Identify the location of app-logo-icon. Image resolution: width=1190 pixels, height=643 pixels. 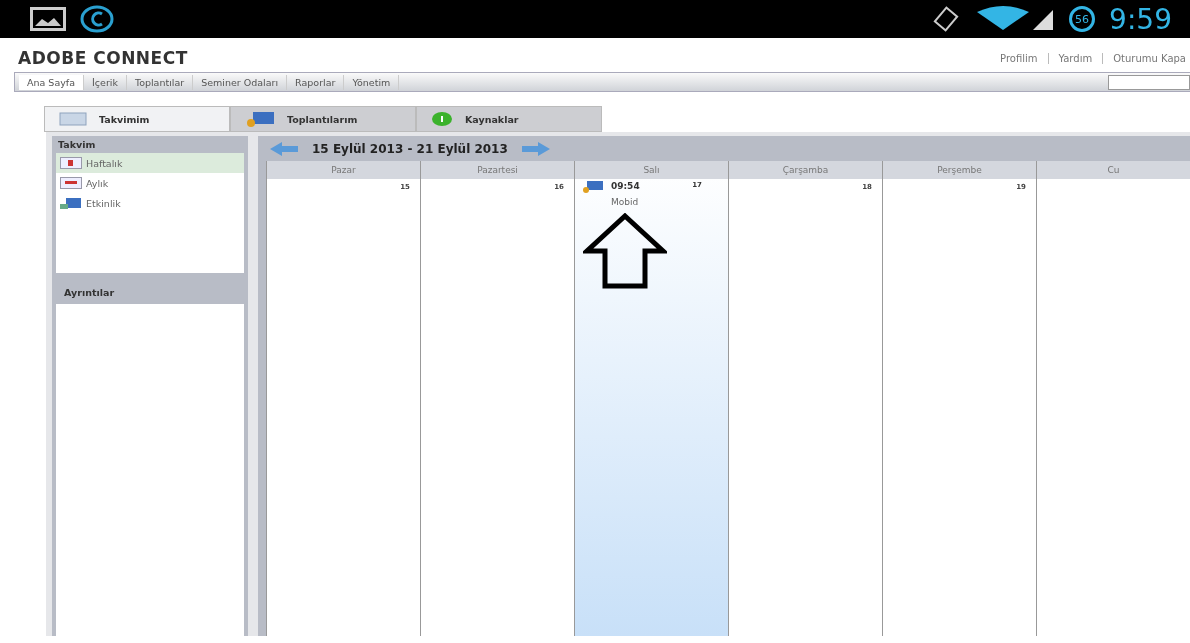
(97, 19).